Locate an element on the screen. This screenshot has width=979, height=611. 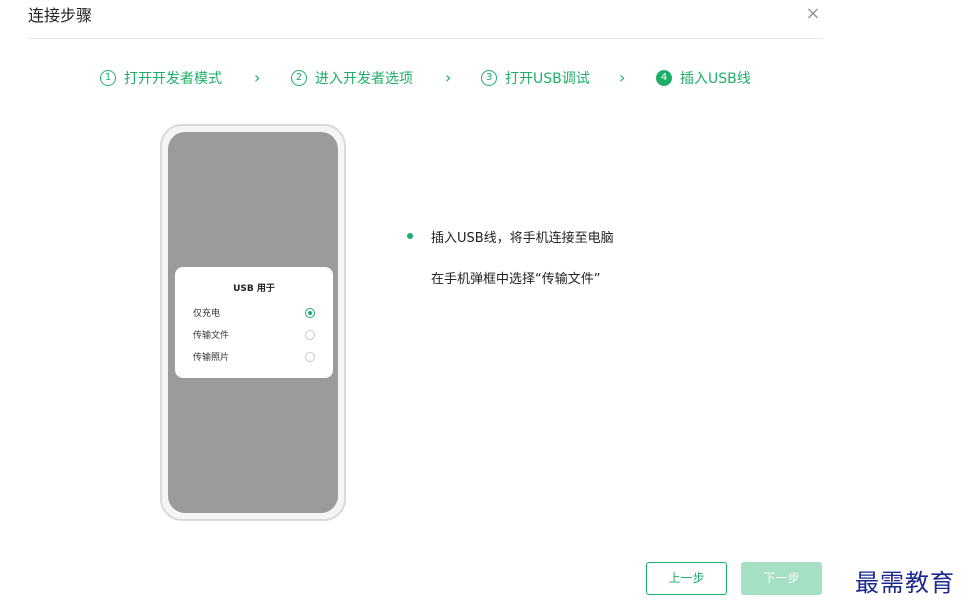
step-number-icon: 2 is located at coordinates (299, 78).